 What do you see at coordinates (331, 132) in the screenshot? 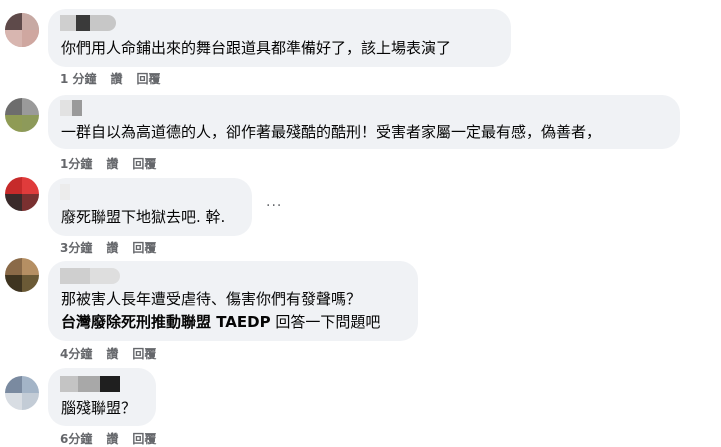
I see `comment-text: 一群自以為高道德的人，卻作著最殘酷的酷刑！受害者家屬一定最有感，偽善者，` at bounding box center [331, 132].